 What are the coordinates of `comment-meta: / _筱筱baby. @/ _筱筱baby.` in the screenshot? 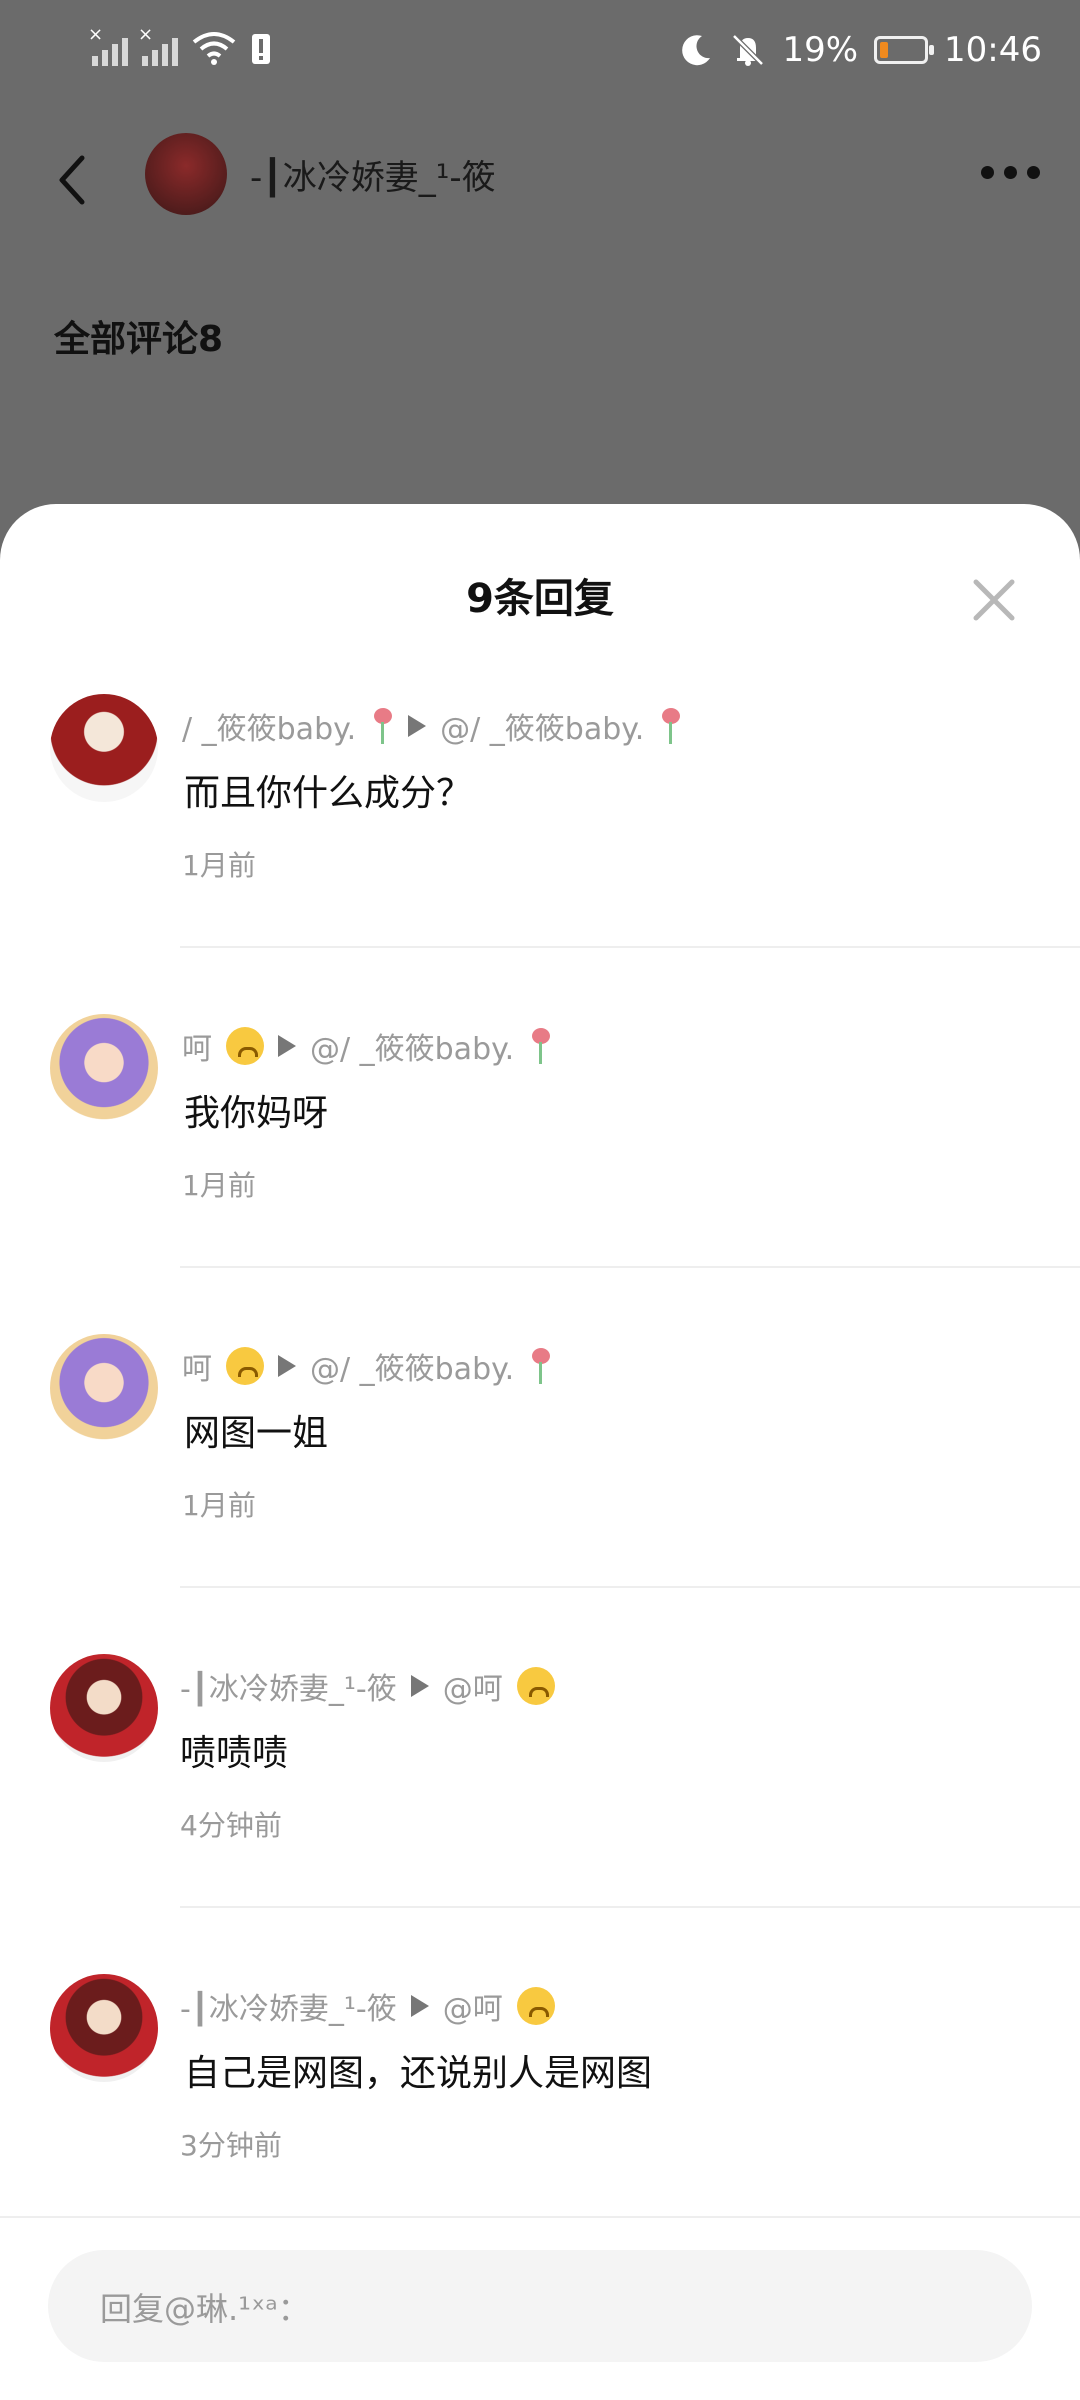 It's located at (432, 726).